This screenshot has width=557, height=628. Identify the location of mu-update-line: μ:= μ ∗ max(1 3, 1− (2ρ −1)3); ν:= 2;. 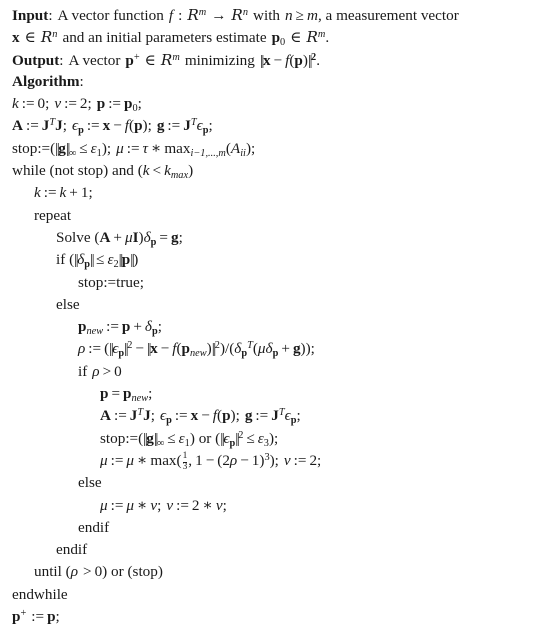
(211, 461).